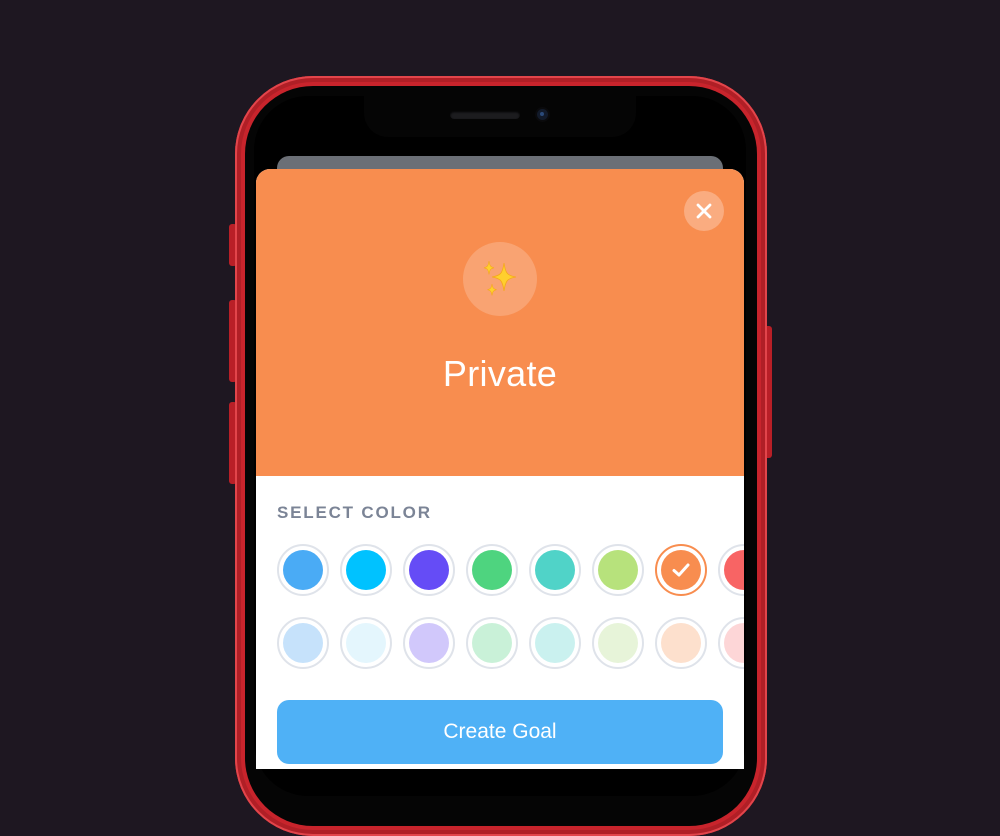  I want to click on create-goal-label: Create Goal, so click(500, 731).